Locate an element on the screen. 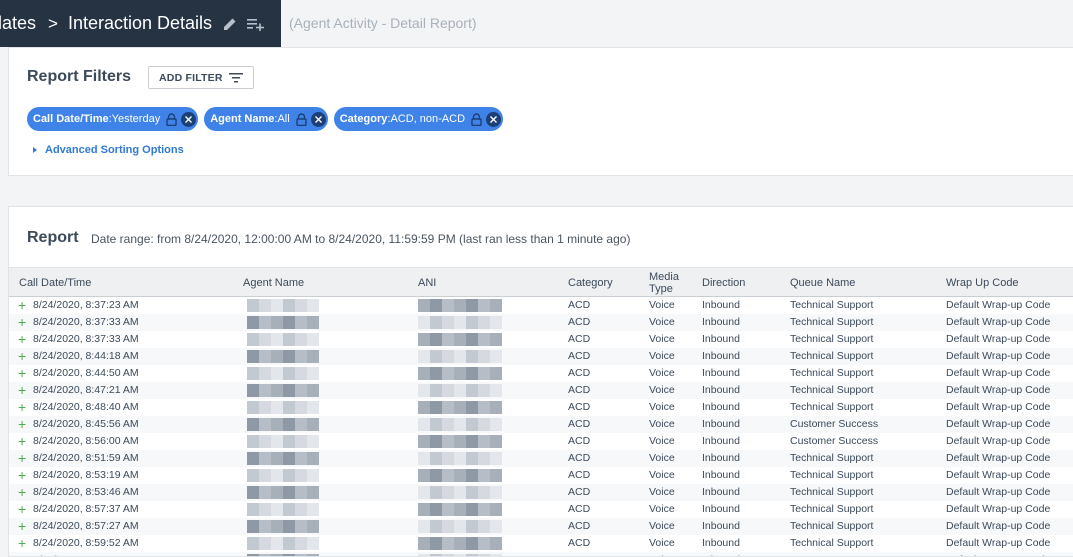 The height and width of the screenshot is (557, 1073). edit-pencil-icon is located at coordinates (230, 24).